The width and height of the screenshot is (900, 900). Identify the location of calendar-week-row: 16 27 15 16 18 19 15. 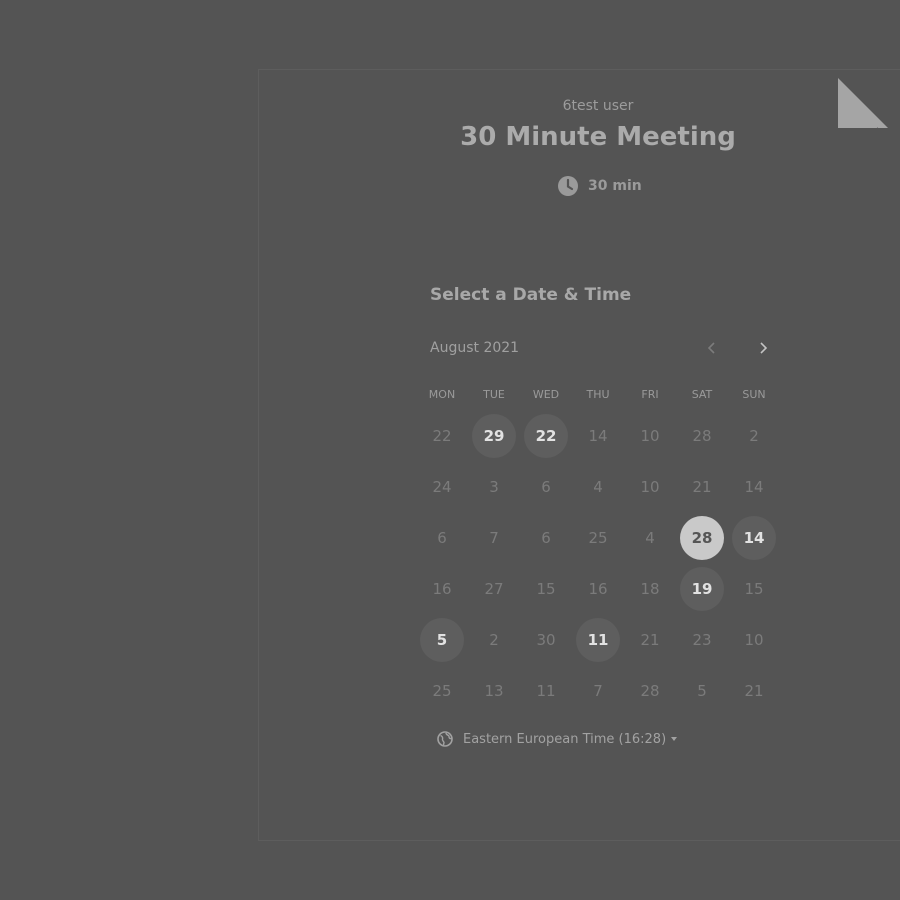
(598, 588).